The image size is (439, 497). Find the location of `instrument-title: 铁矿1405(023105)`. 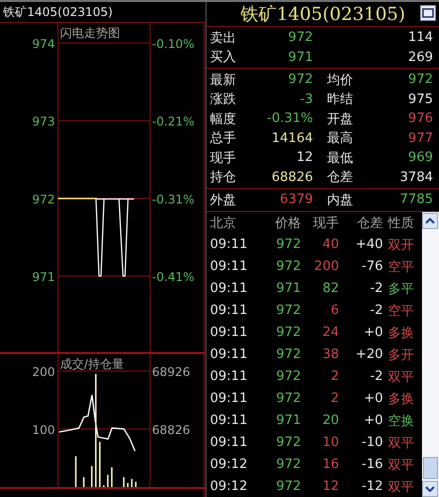

instrument-title: 铁矿1405(023105) is located at coordinates (323, 14).